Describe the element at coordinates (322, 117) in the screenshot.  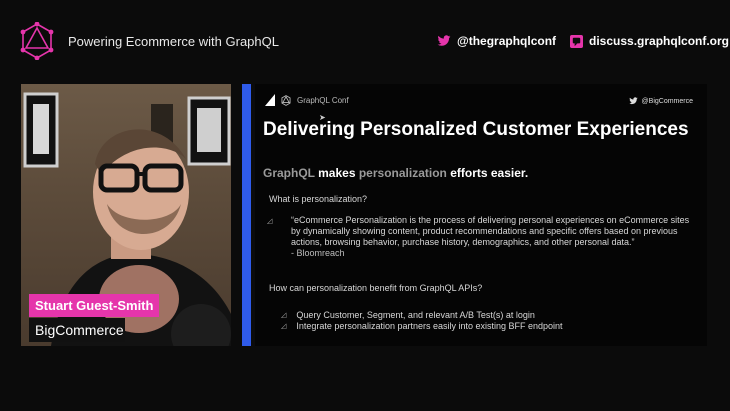
I see `mouse-cursor-icon: ➤` at that location.